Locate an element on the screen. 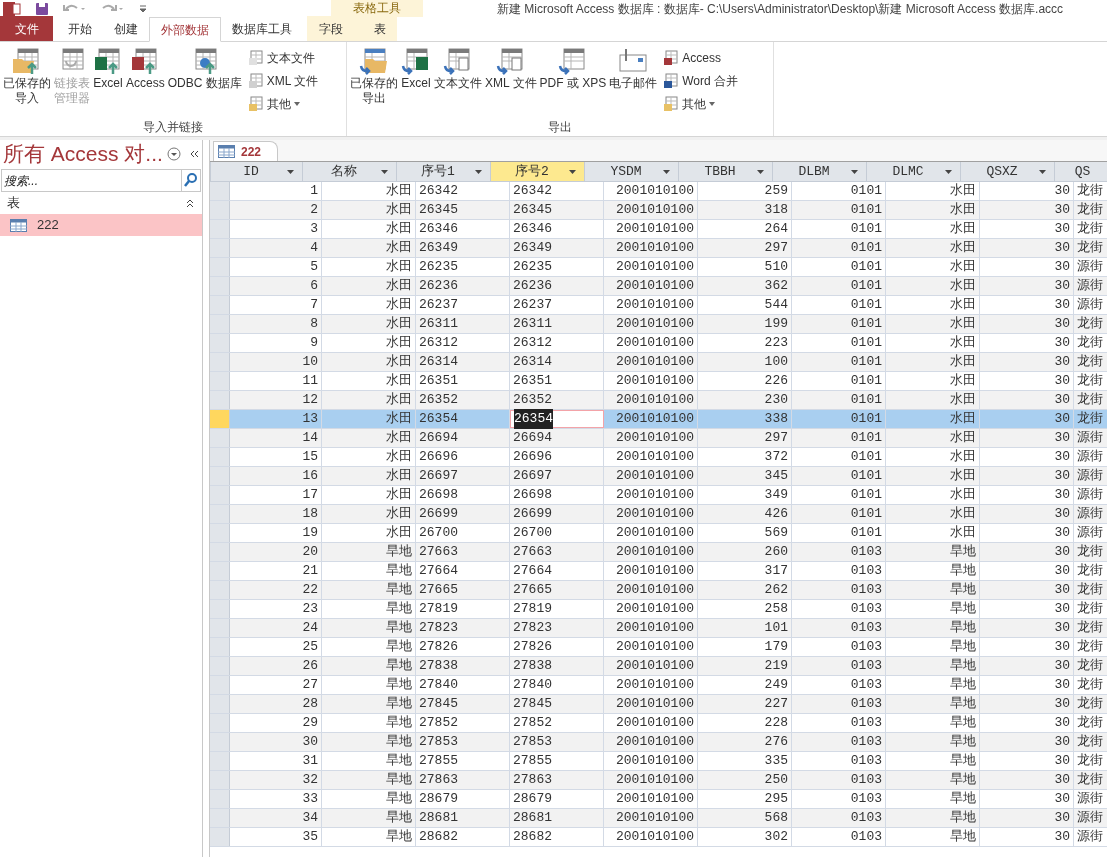 This screenshot has height=857, width=1107. column-header: ID is located at coordinates (257, 171).